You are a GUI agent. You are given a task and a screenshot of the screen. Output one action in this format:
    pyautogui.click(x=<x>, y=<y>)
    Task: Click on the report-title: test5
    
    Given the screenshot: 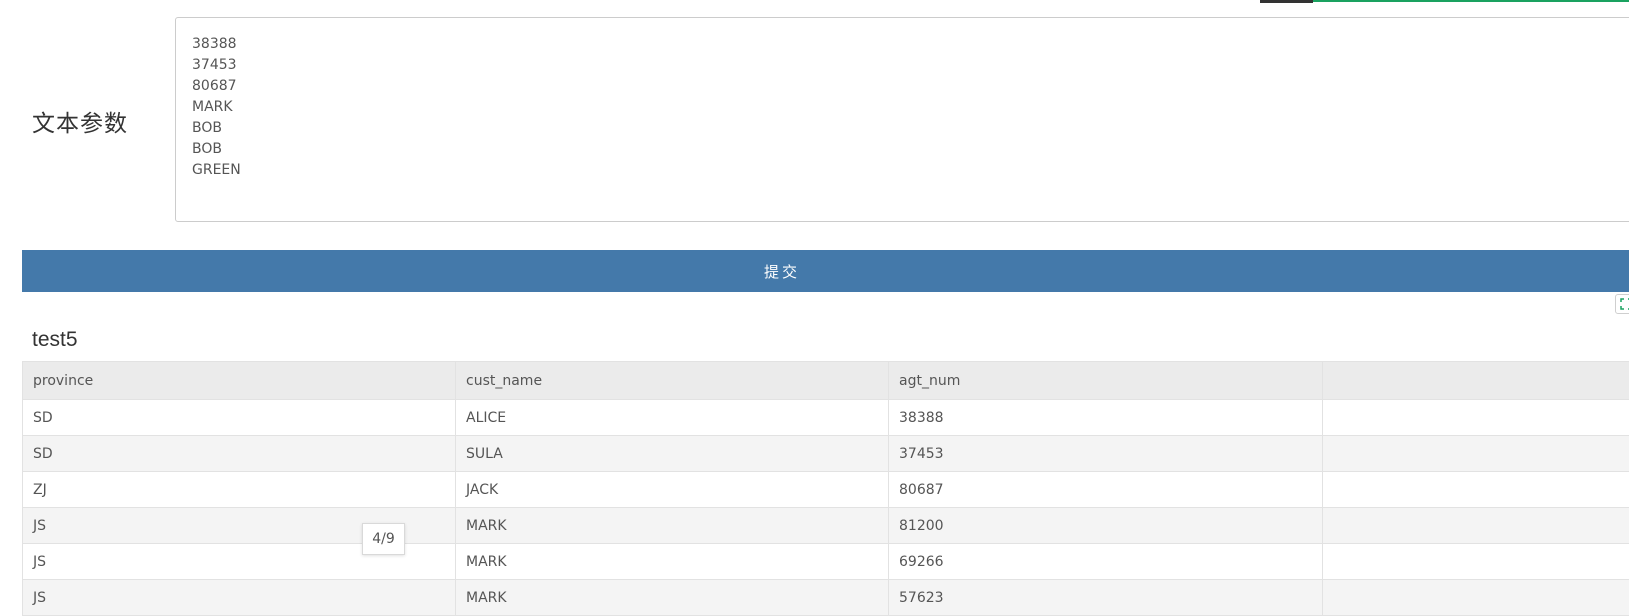 What is the action you would take?
    pyautogui.click(x=55, y=340)
    